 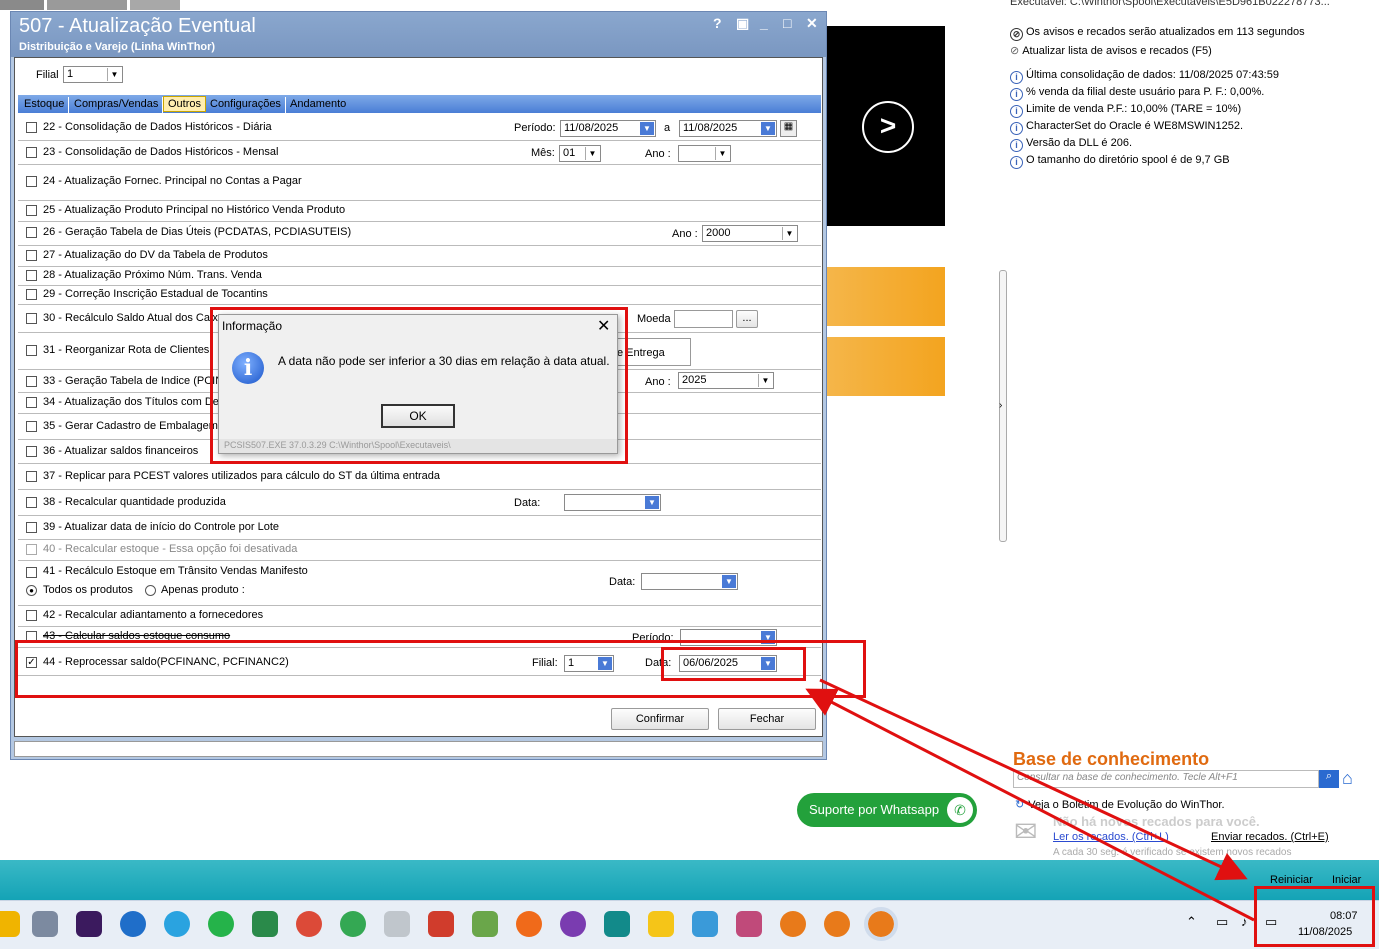 What do you see at coordinates (31, 502) in the screenshot?
I see `option-38-checkbox` at bounding box center [31, 502].